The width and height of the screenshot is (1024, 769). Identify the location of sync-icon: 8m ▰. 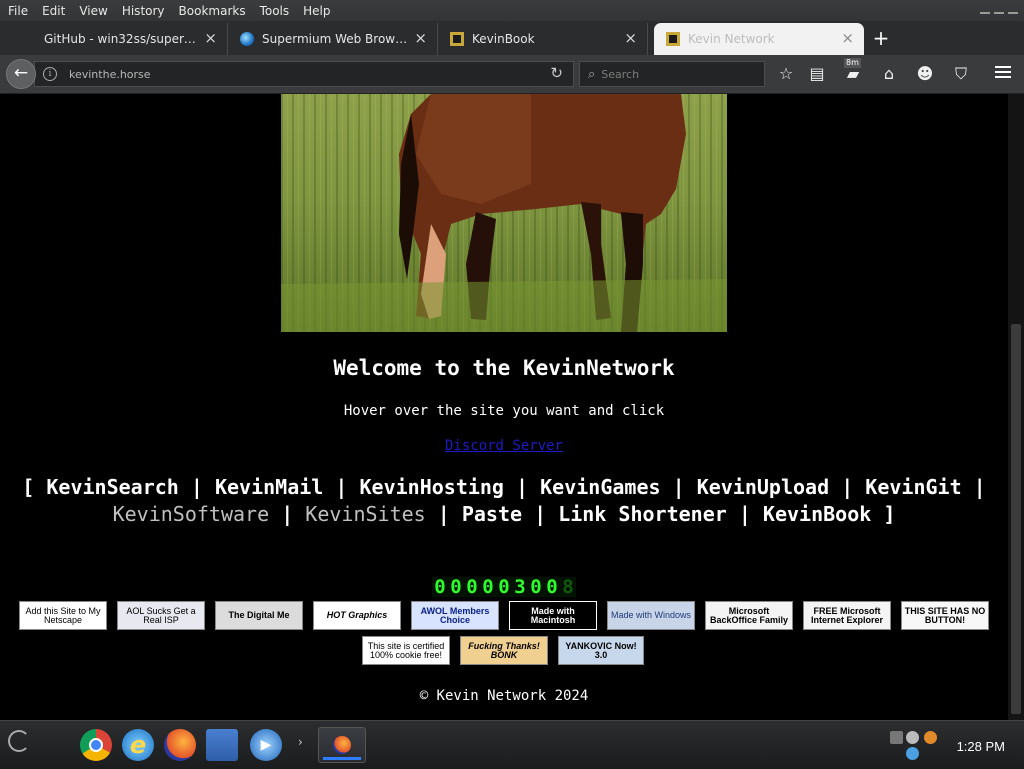
(853, 71).